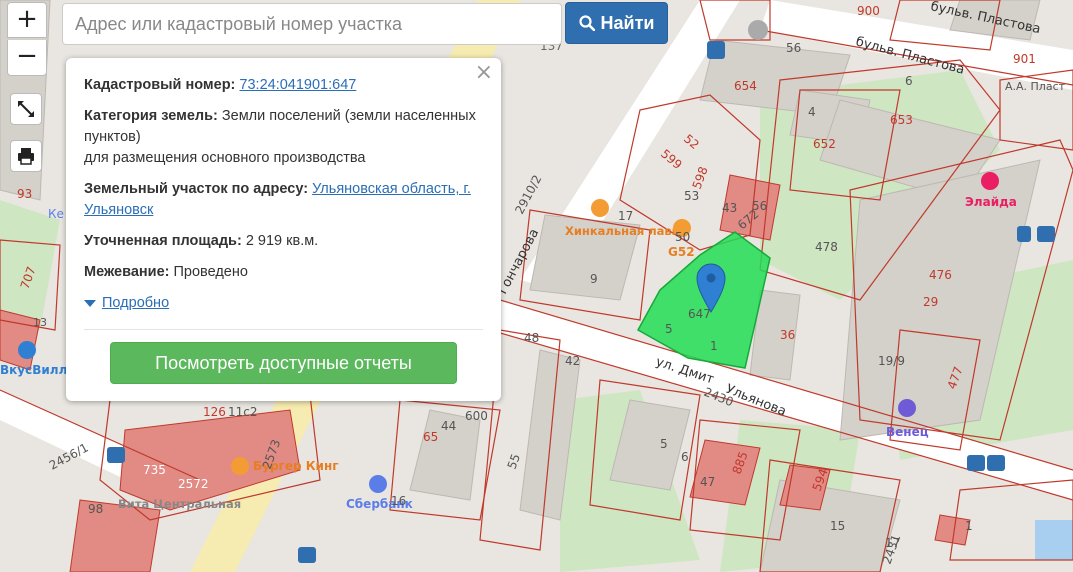  Describe the element at coordinates (283, 329) in the screenshot. I see `popup-divider` at that location.